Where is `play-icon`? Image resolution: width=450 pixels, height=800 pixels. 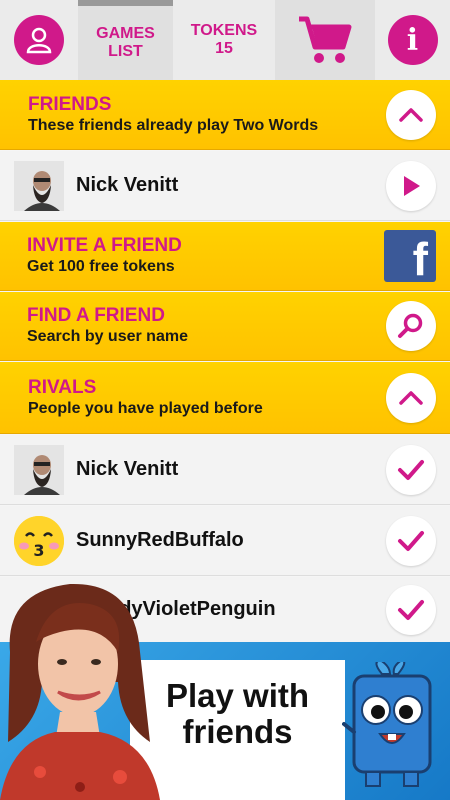
play-icon is located at coordinates (412, 185).